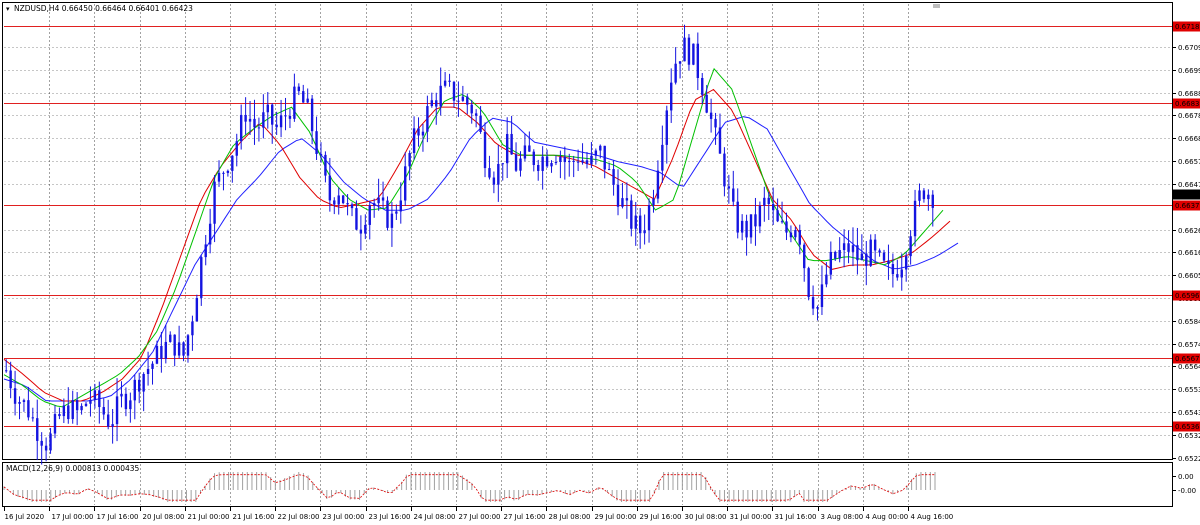  Describe the element at coordinates (936, 6) in the screenshot. I see `chart-scroll-marker` at that location.